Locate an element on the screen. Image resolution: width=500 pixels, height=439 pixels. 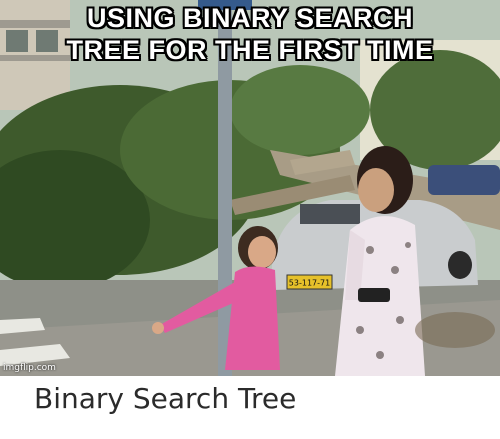
meme-caption-line-2: TREE FOR THE FIRST TIME is located at coordinates (250, 50).